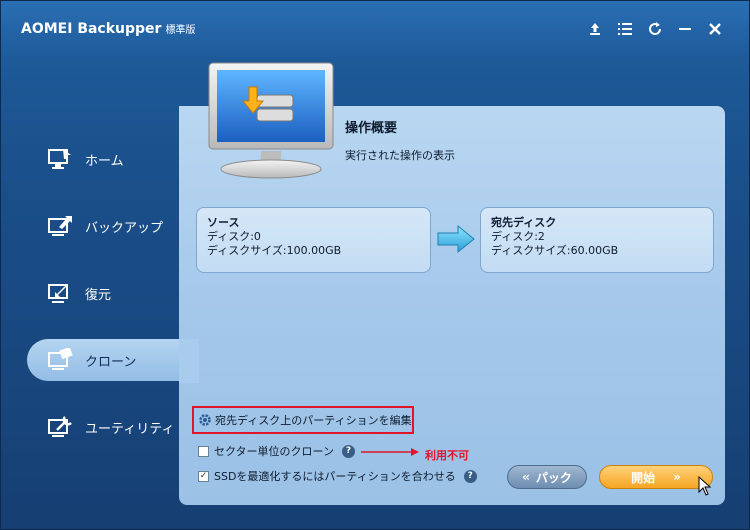 The image size is (750, 530). What do you see at coordinates (60, 359) in the screenshot?
I see `clone-icon` at bounding box center [60, 359].